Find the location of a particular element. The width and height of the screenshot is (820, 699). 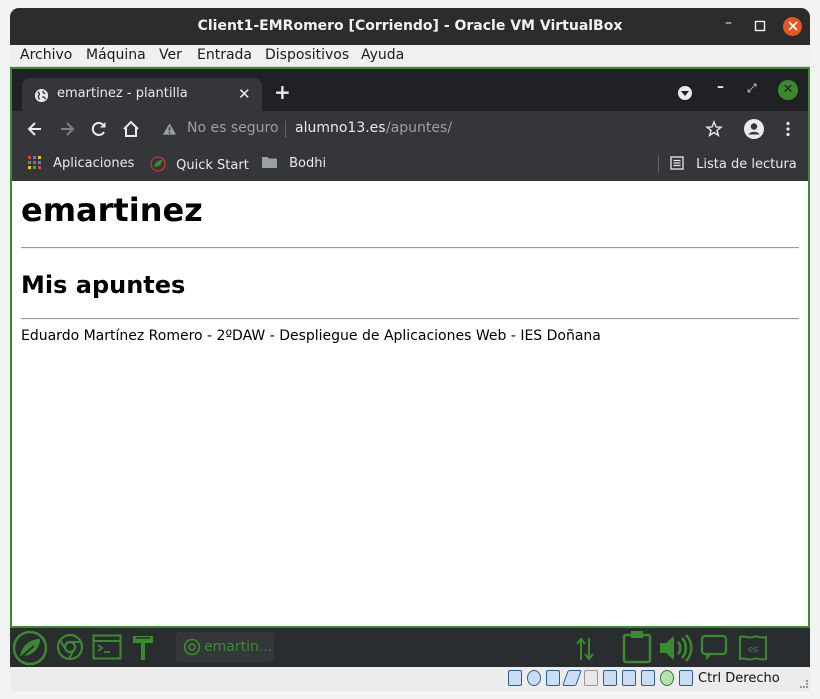

bookmark-folder-label: Bodhi is located at coordinates (308, 163).